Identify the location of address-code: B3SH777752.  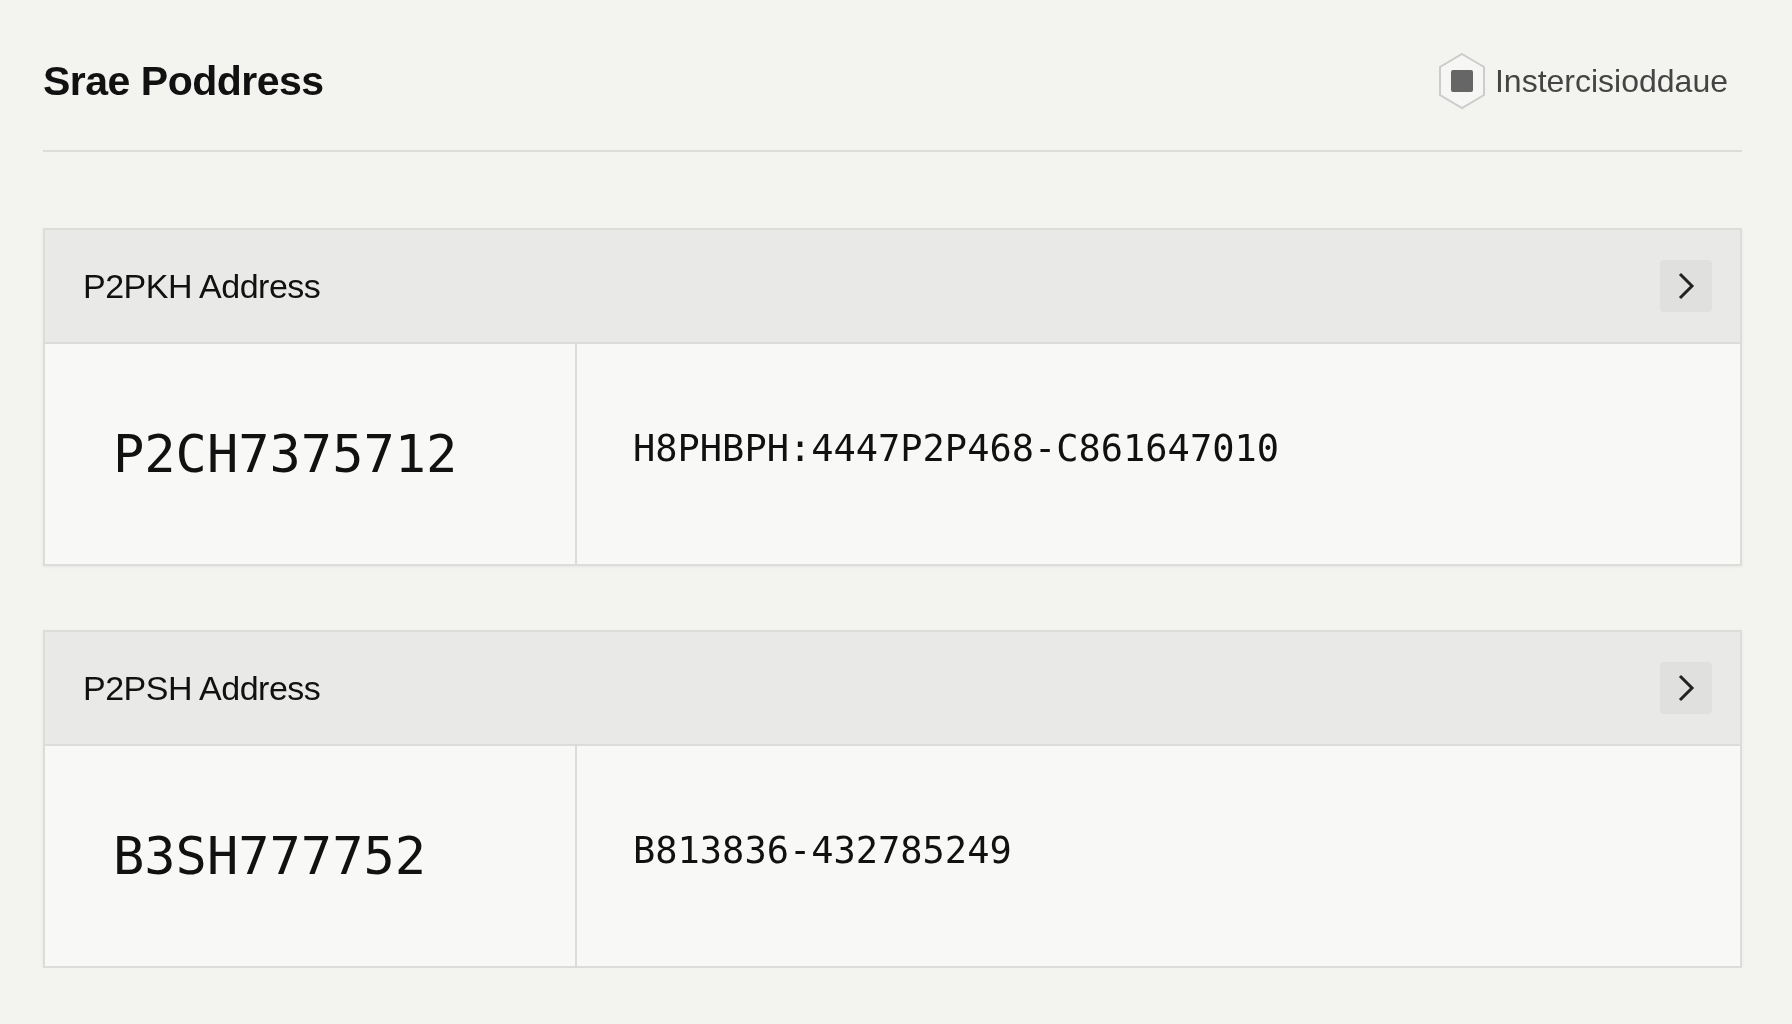
(270, 856).